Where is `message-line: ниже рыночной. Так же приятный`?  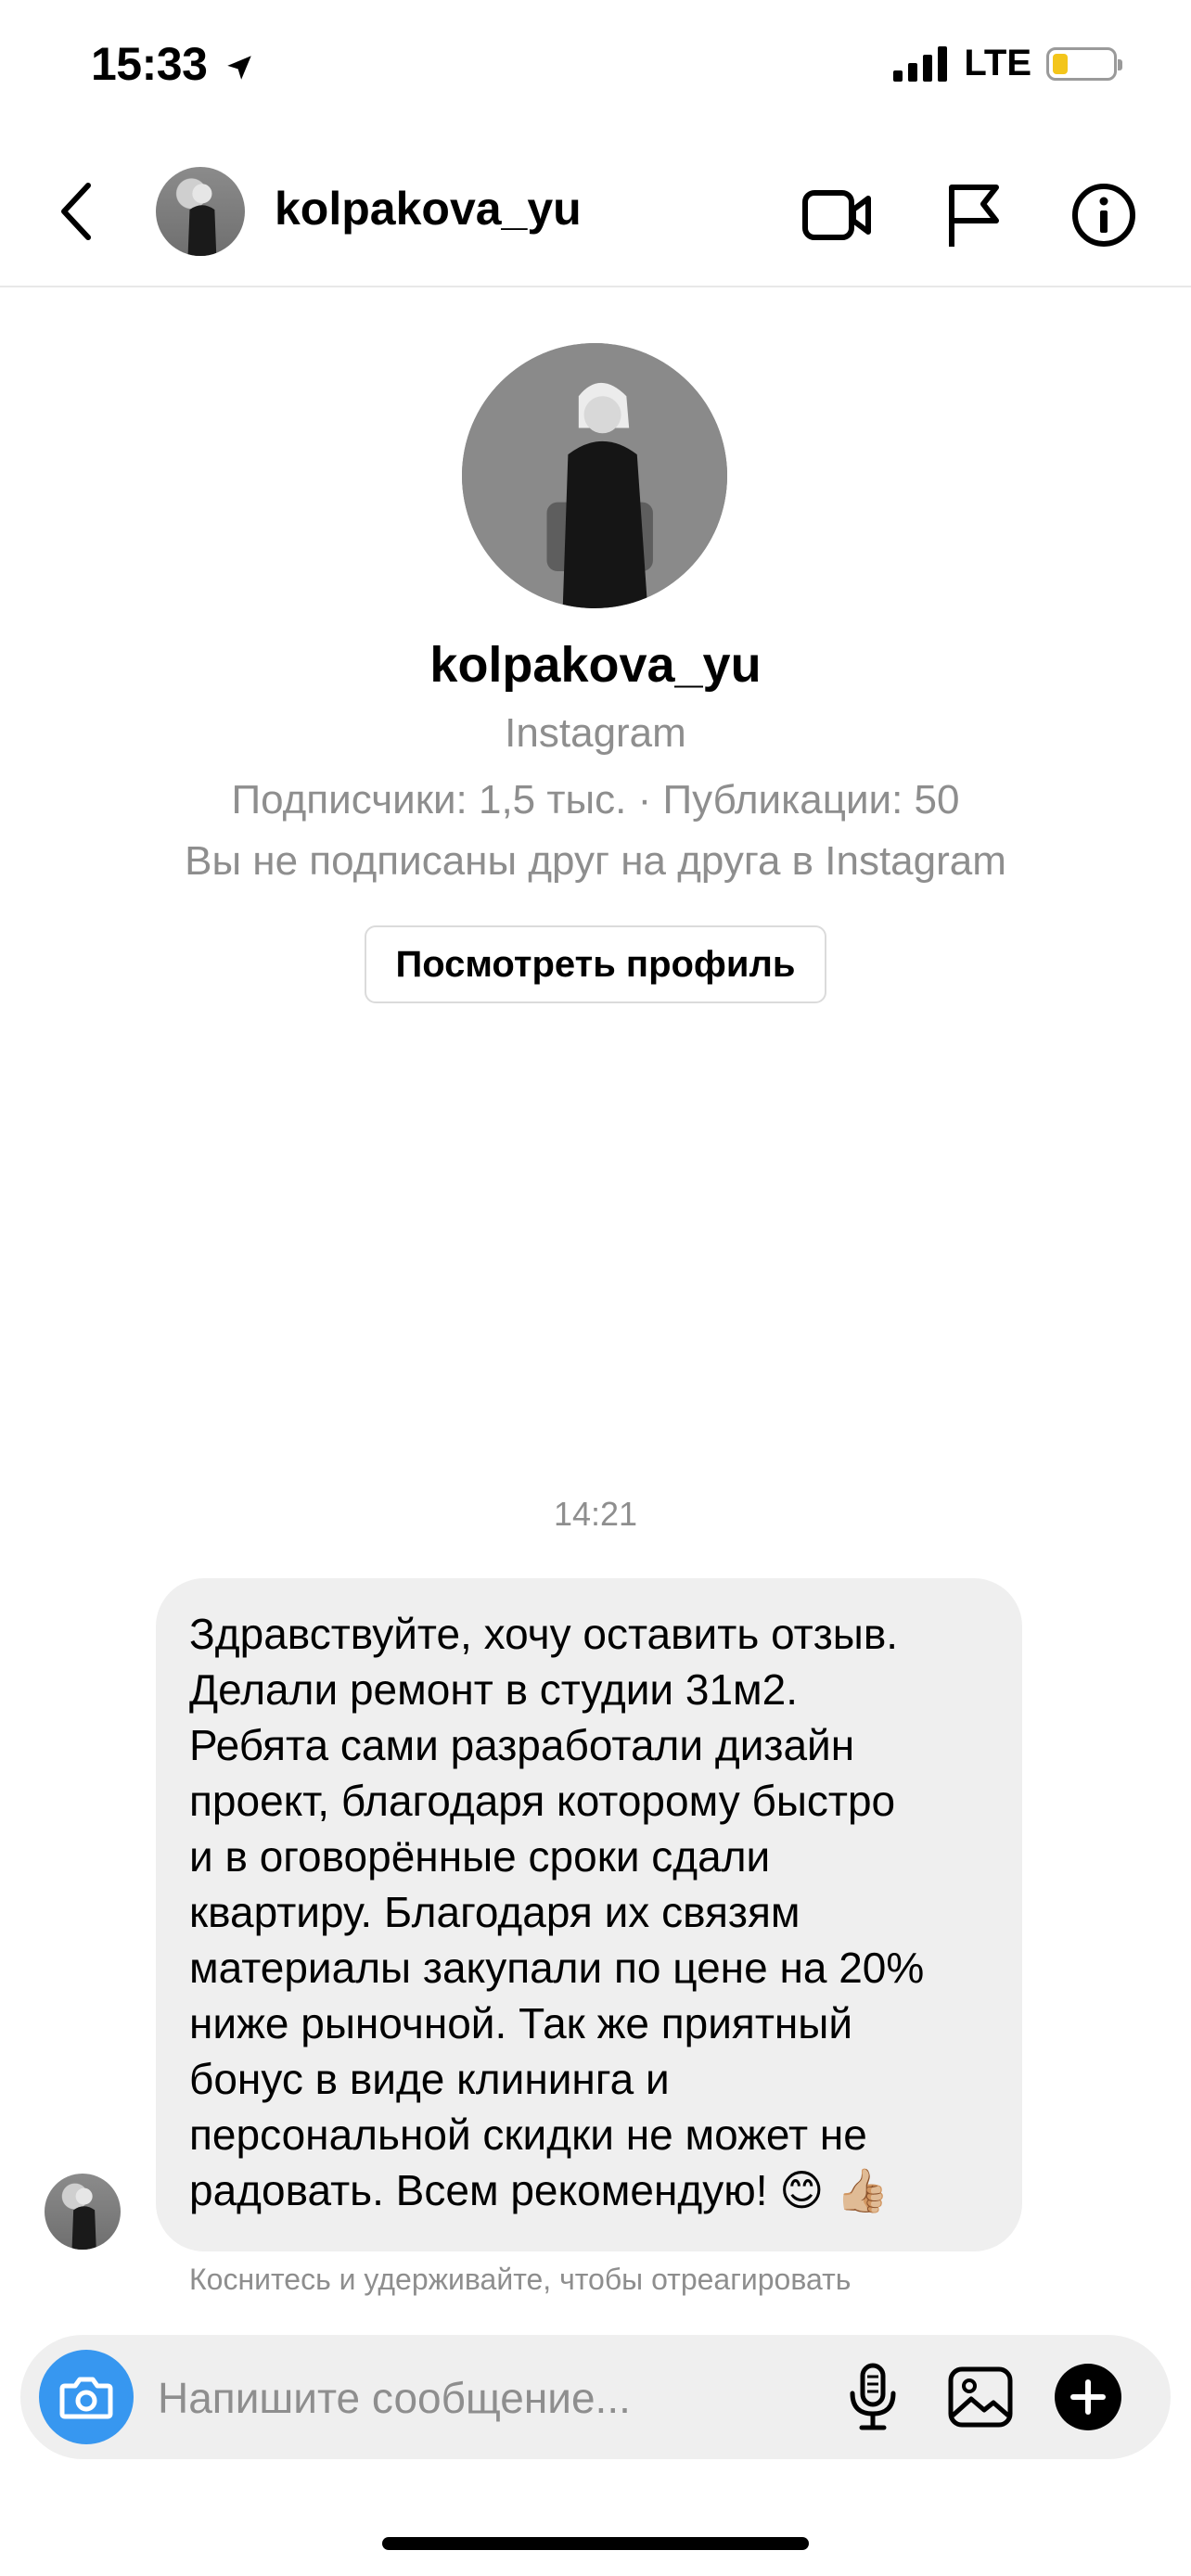 message-line: ниже рыночной. Так же приятный is located at coordinates (521, 2023).